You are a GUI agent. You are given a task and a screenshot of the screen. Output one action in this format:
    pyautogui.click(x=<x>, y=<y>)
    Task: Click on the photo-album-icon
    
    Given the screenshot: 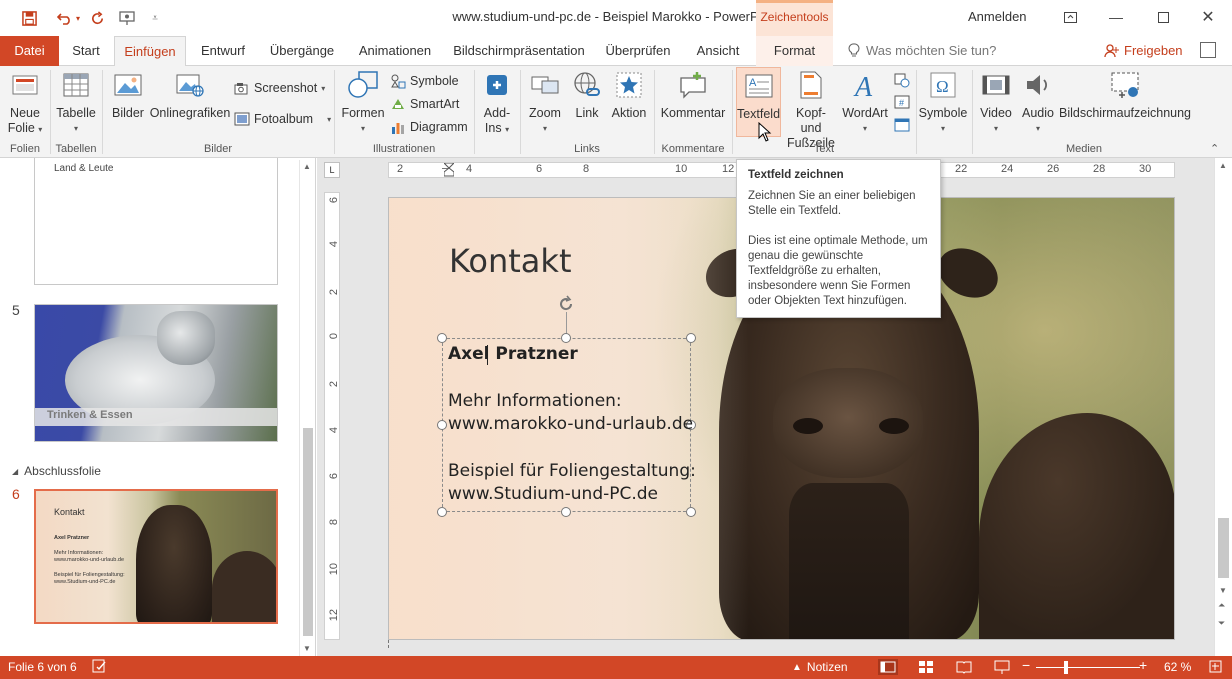 What is the action you would take?
    pyautogui.click(x=242, y=119)
    